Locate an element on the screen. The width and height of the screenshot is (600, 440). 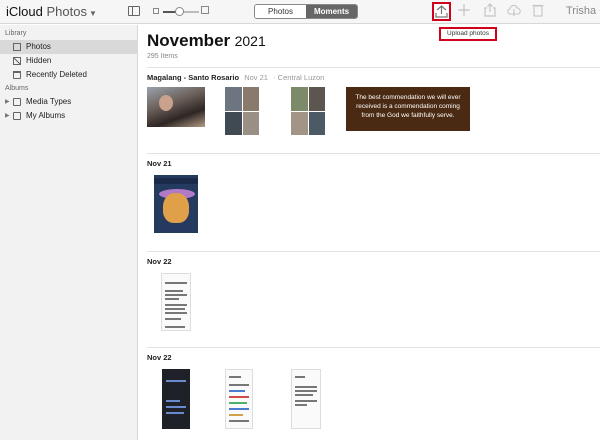
zoom-out-icon is located at coordinates (156, 11).